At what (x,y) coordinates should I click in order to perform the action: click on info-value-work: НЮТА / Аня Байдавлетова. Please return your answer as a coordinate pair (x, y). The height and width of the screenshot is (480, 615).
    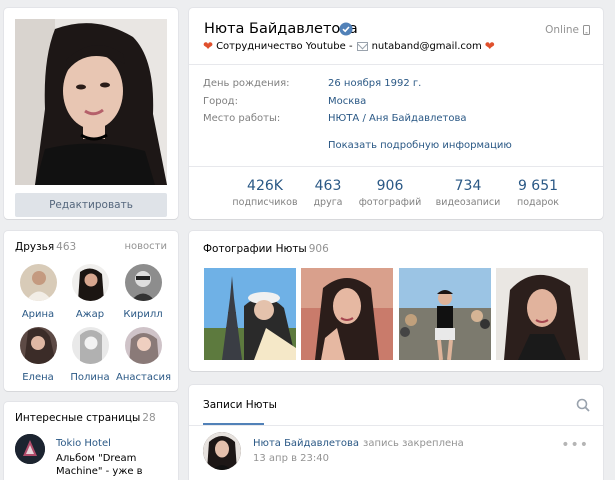
    Looking at the image, I should click on (397, 118).